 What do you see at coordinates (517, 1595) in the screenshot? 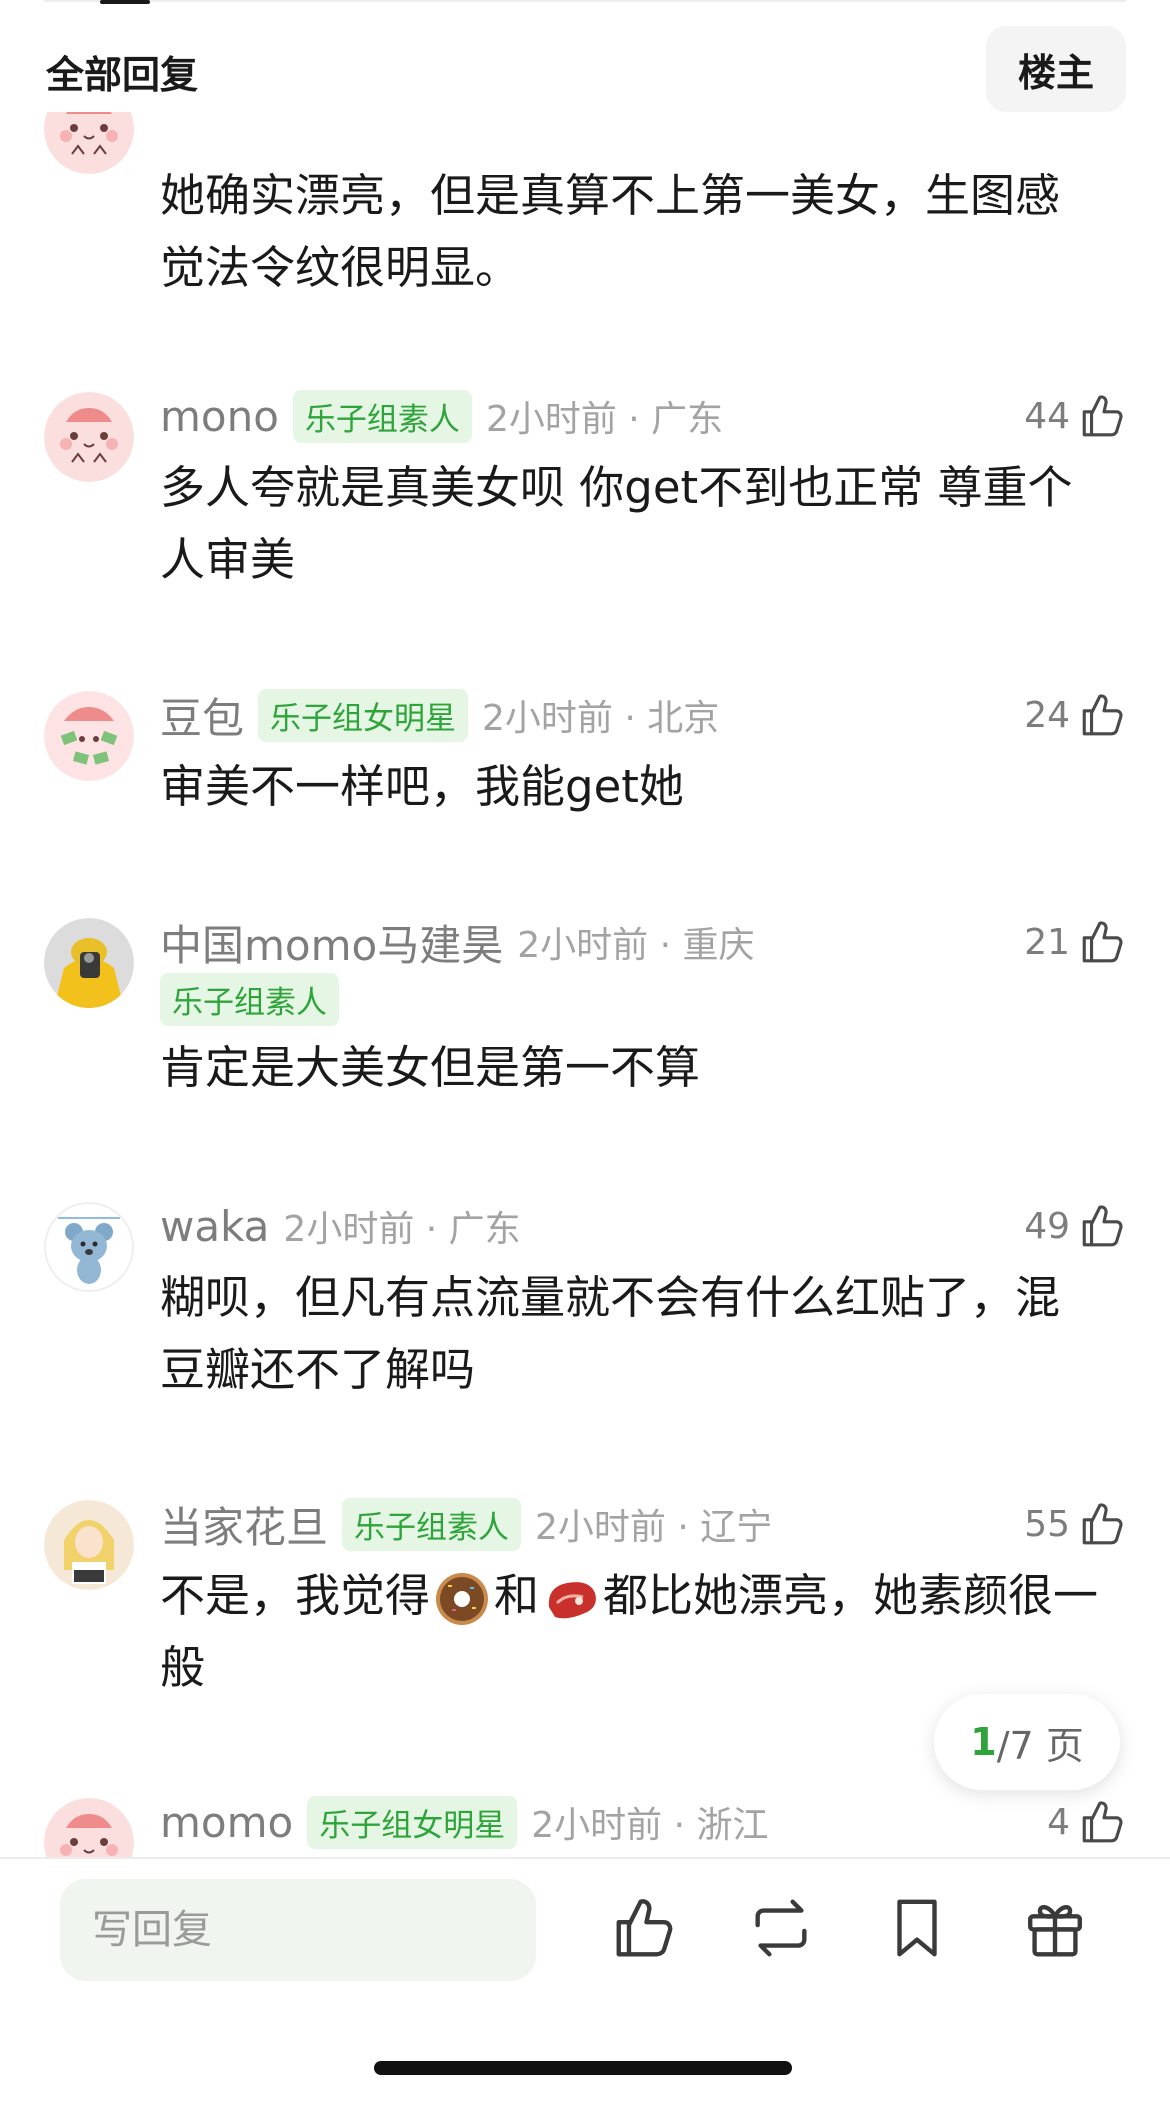
I see `comment-text: 和` at bounding box center [517, 1595].